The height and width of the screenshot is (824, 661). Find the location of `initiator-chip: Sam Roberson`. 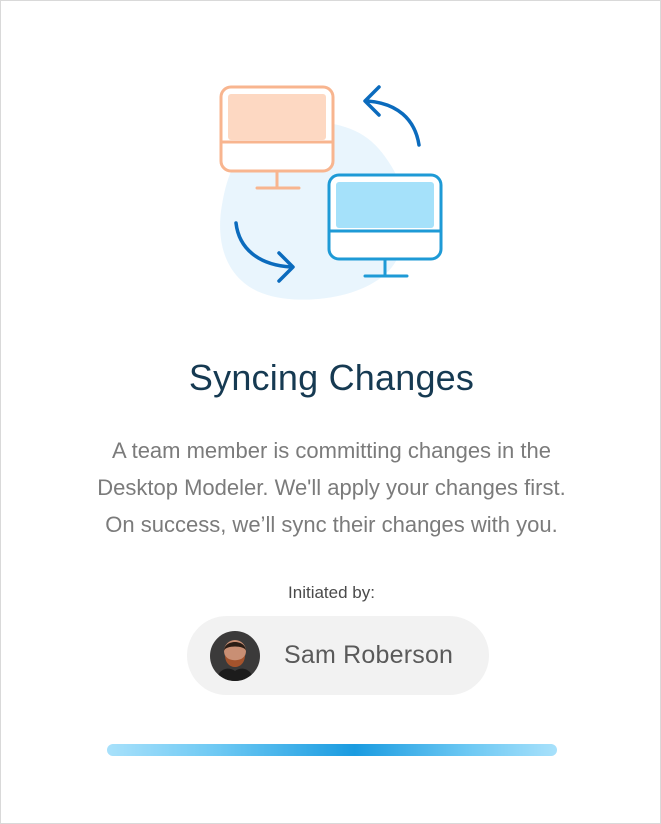

initiator-chip: Sam Roberson is located at coordinates (338, 655).